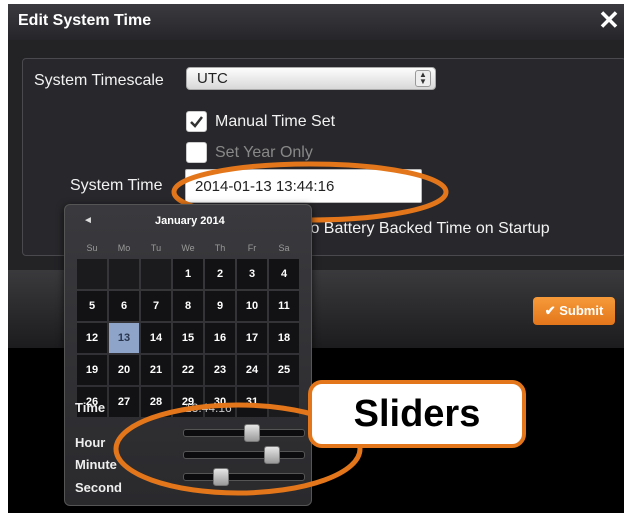  What do you see at coordinates (99, 80) in the screenshot?
I see `timescale-label: System Timescale` at bounding box center [99, 80].